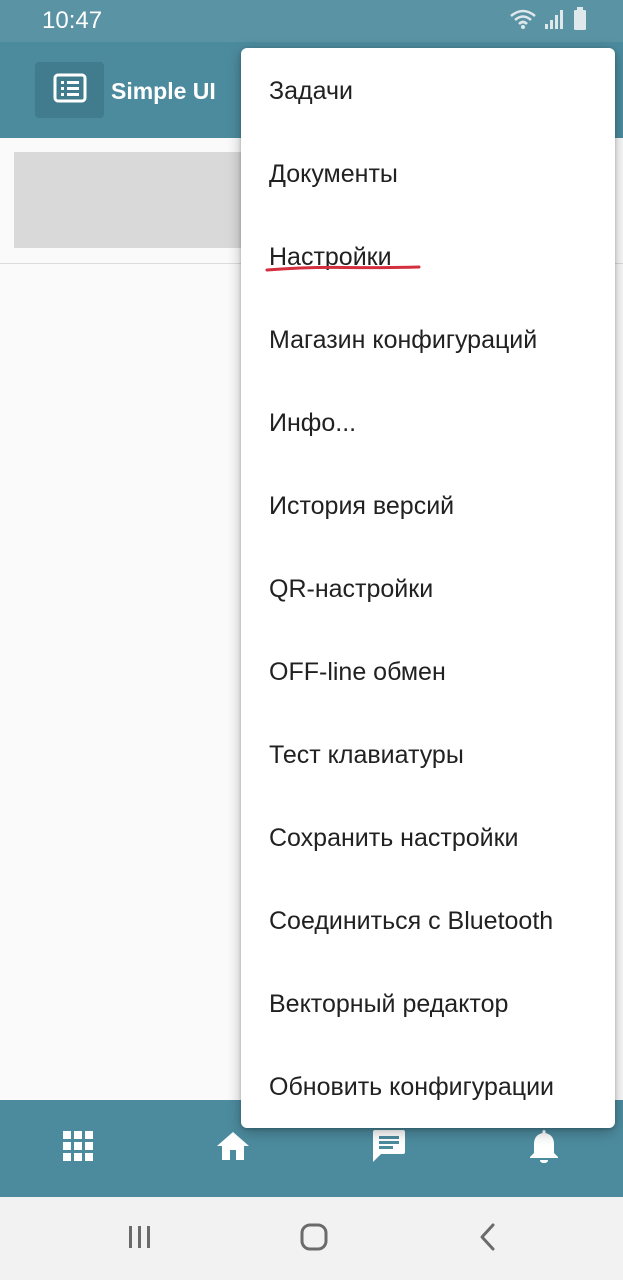 This screenshot has height=1280, width=623. What do you see at coordinates (523, 21) in the screenshot?
I see `wifi-icon` at bounding box center [523, 21].